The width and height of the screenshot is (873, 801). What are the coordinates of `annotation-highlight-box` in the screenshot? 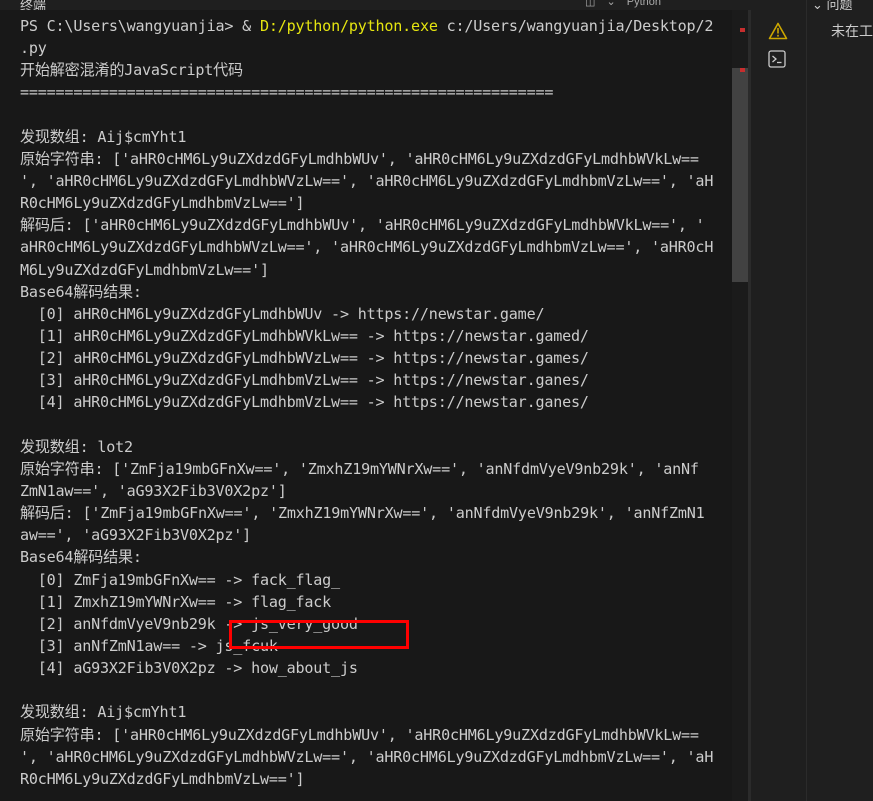 It's located at (319, 634).